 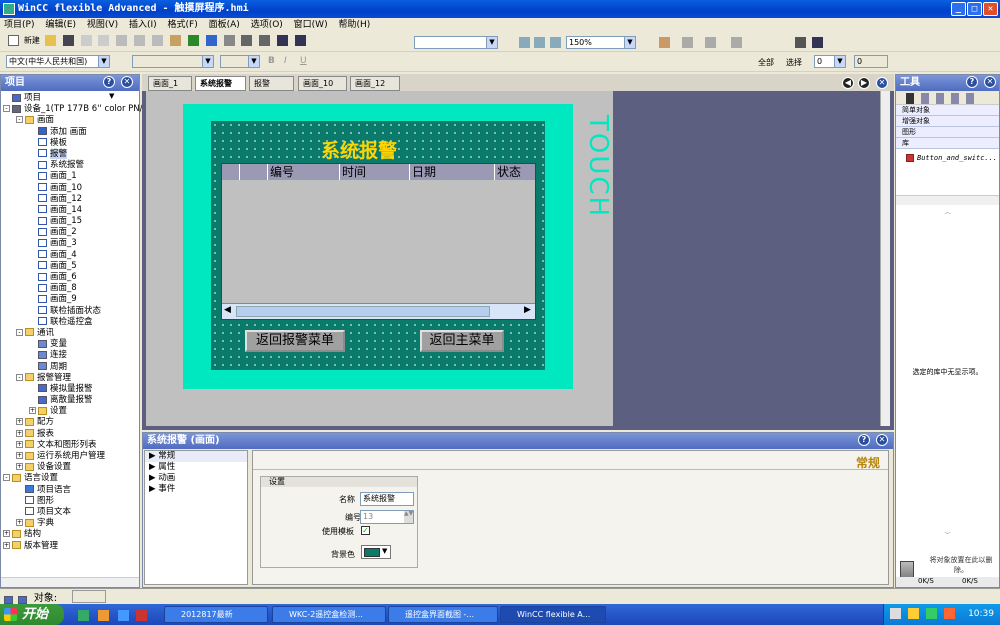 I want to click on cut-icon, so click(x=140, y=40).